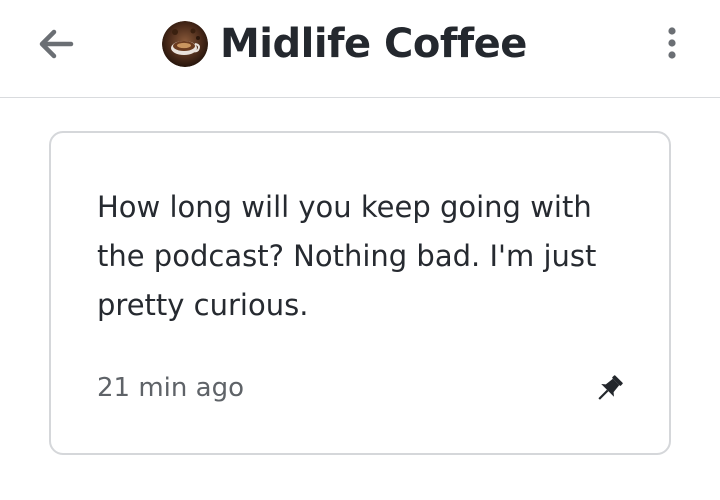  I want to click on more-options-button, so click(672, 43).